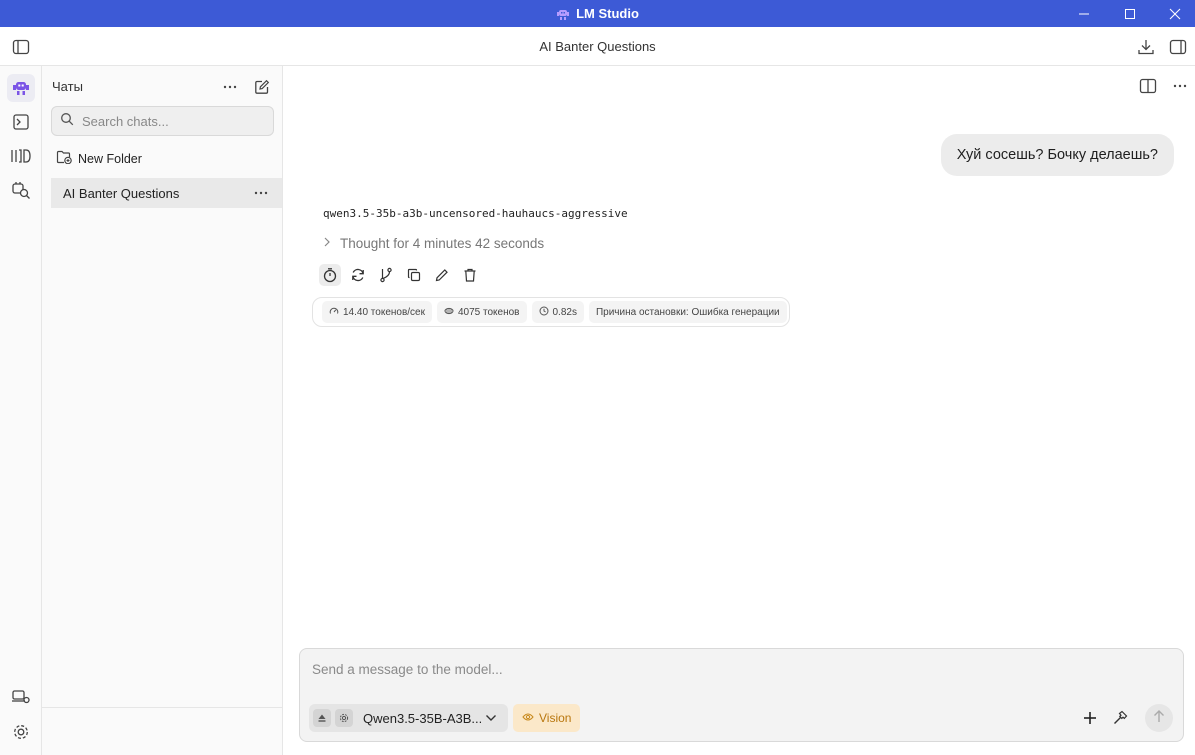  Describe the element at coordinates (67, 86) in the screenshot. I see `sidebar-heading: Чаты` at that location.